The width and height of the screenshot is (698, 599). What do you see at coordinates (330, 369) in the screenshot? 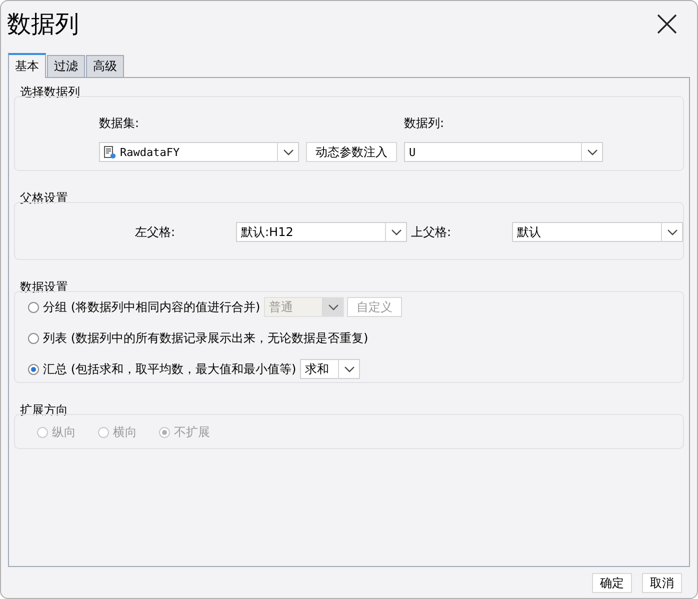
I see `summary-dropdown: 求和` at bounding box center [330, 369].